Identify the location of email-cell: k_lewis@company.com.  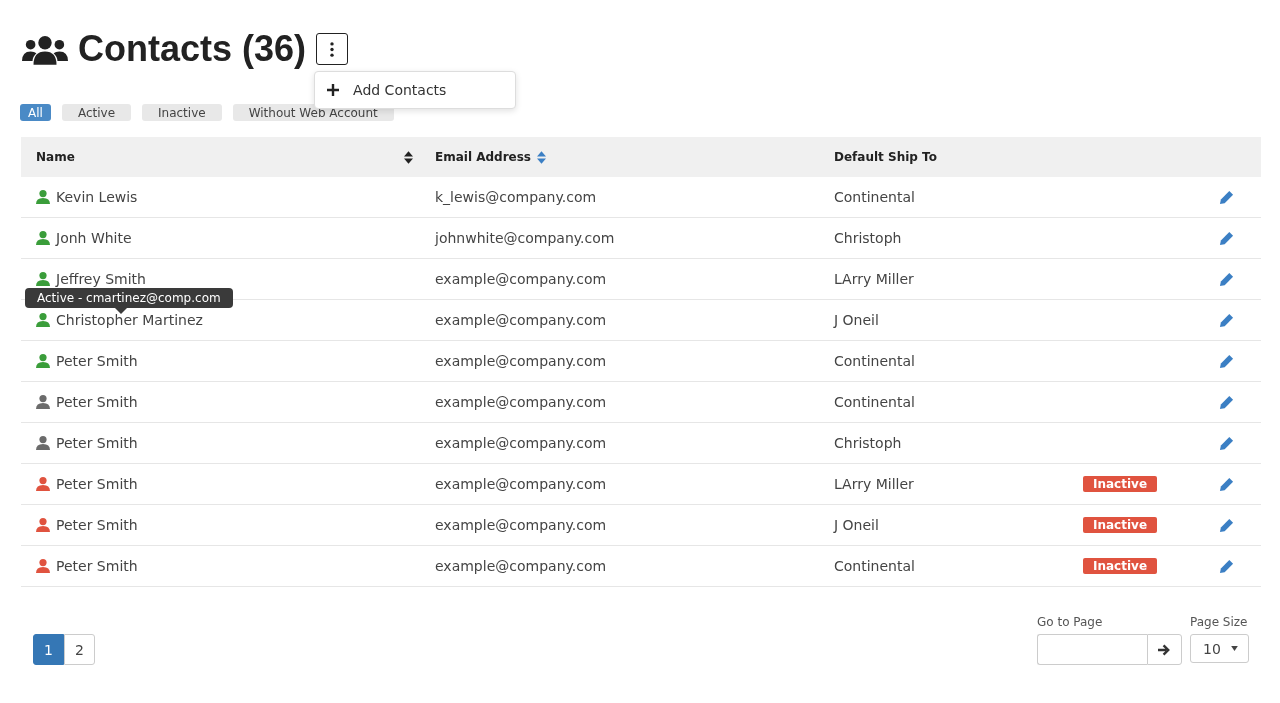
(516, 197).